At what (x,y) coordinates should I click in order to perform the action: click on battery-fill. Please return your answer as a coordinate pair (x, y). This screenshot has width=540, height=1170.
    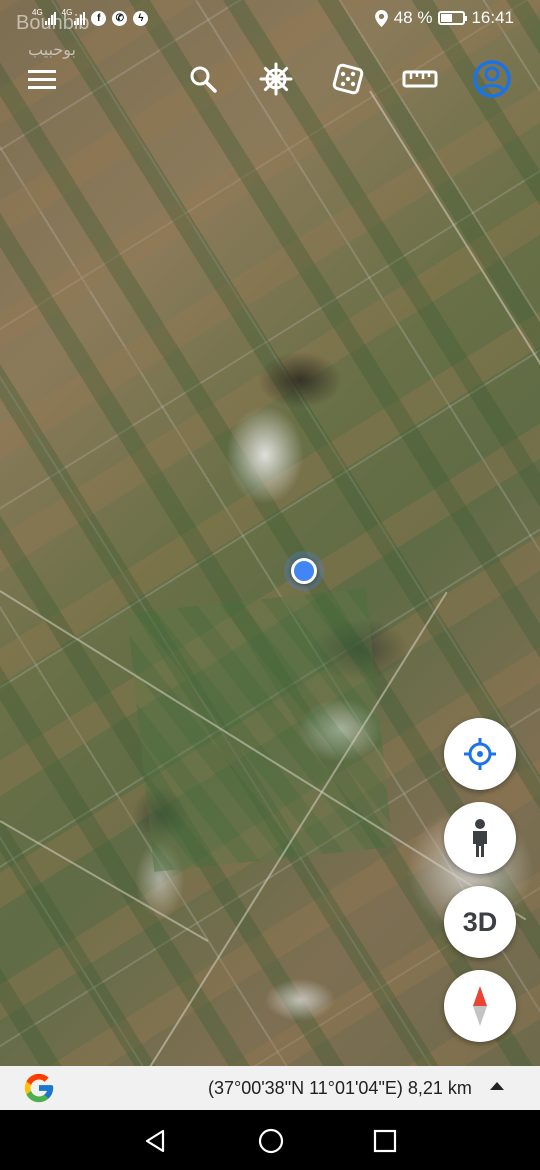
    Looking at the image, I should click on (447, 18).